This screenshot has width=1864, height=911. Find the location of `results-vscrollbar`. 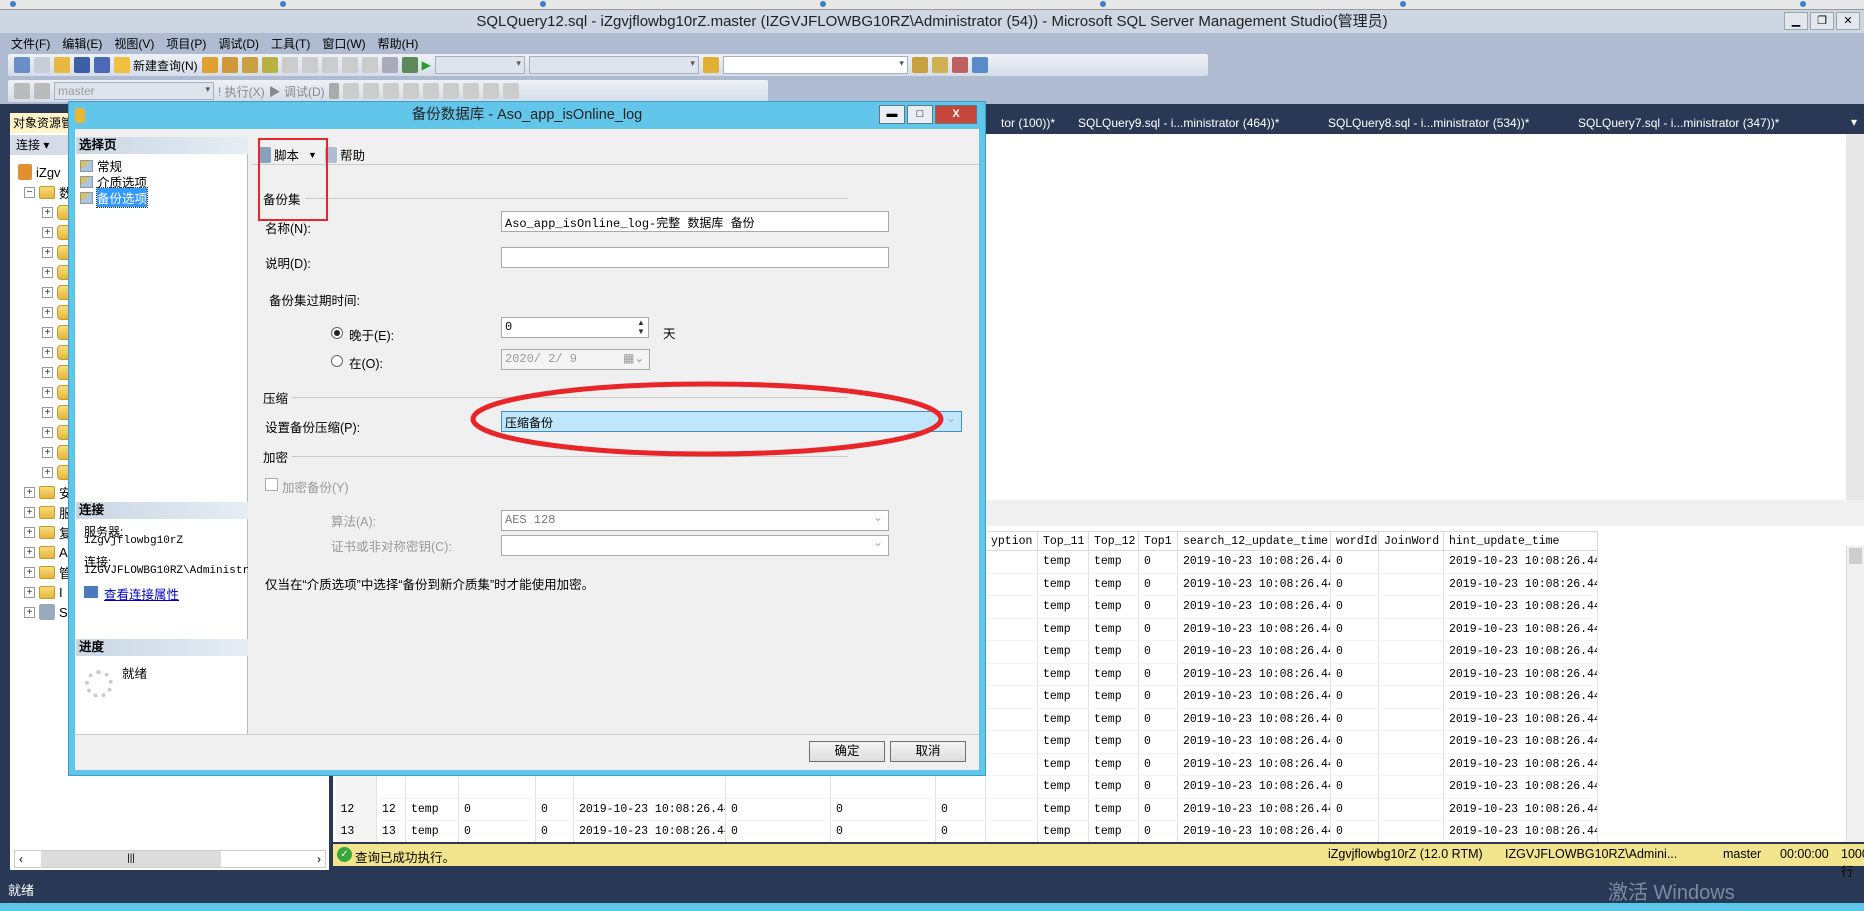

results-vscrollbar is located at coordinates (1855, 694).